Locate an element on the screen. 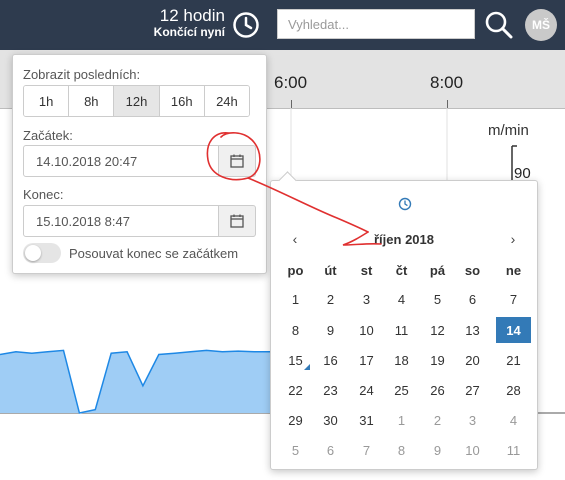 The image size is (565, 480). calendar-day: 12 is located at coordinates (437, 330).